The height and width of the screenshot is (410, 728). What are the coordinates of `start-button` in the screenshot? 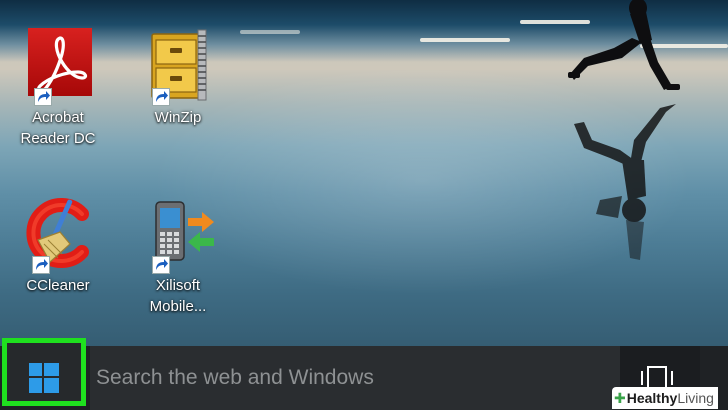 It's located at (44, 372).